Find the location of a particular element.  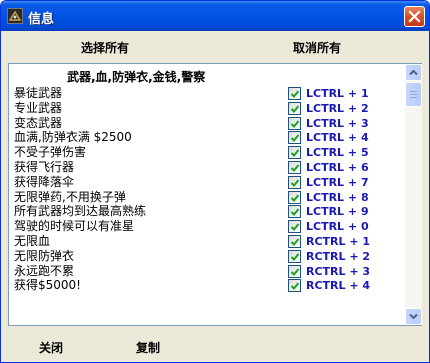

cheat-label: 驾驶的时候可以有准星 is located at coordinates (74, 226).